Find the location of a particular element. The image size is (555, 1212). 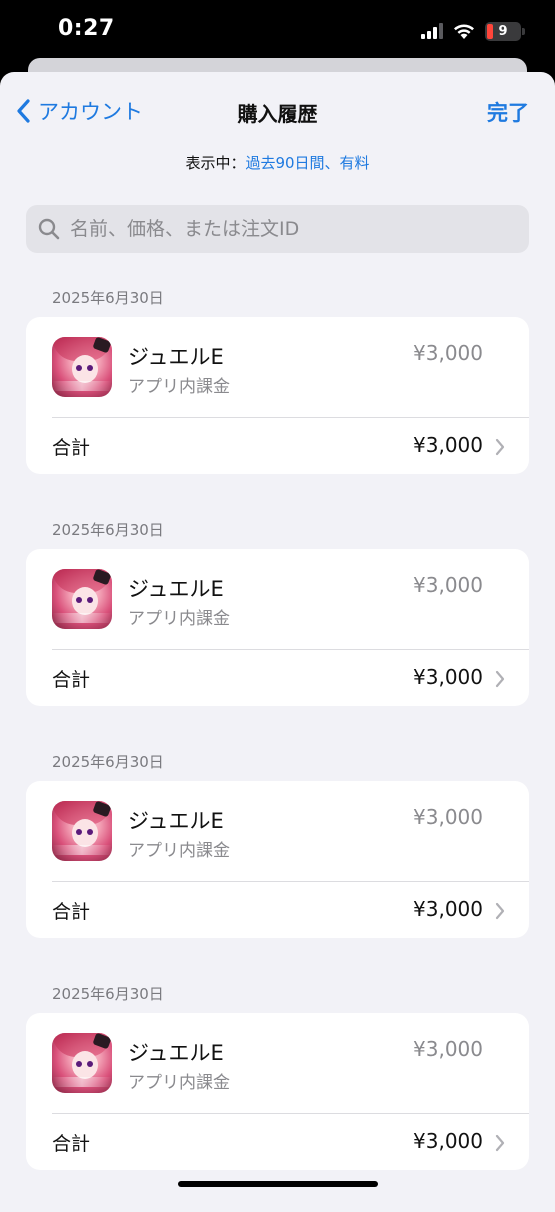

done-button: 完了 is located at coordinates (508, 112).